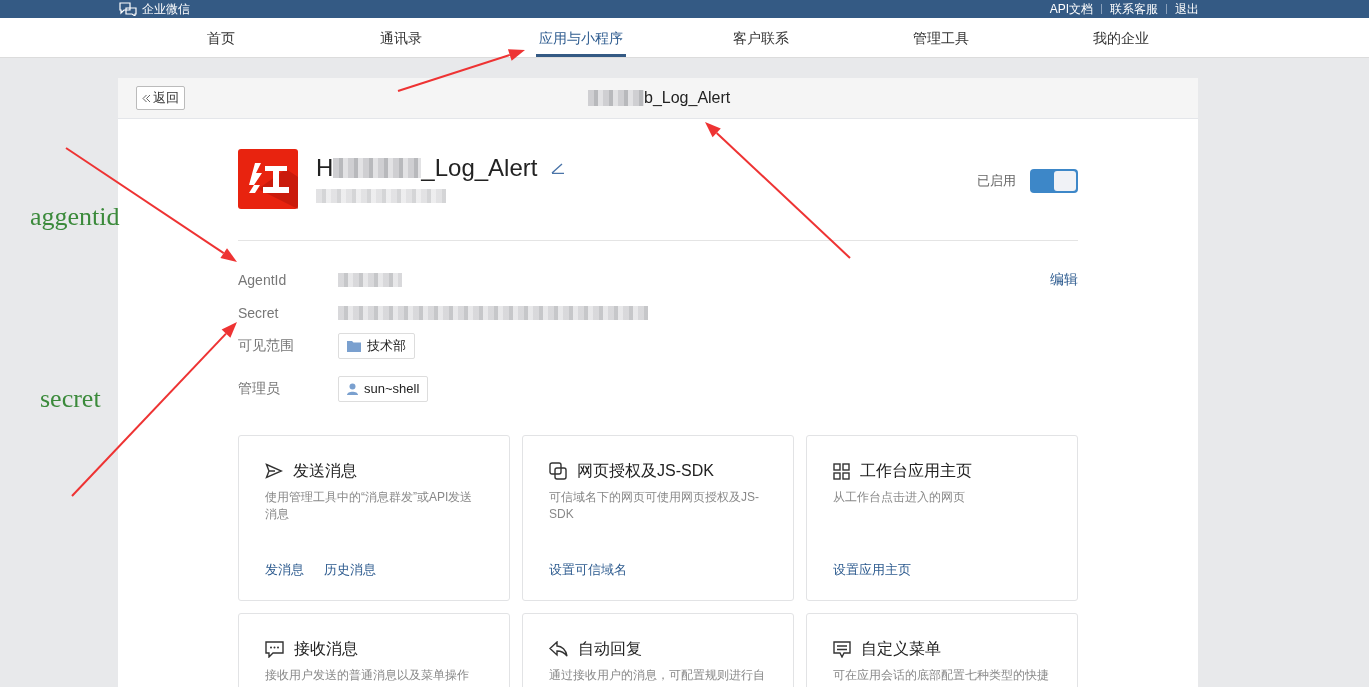  I want to click on card-title: 工作台应用主页, so click(916, 470).